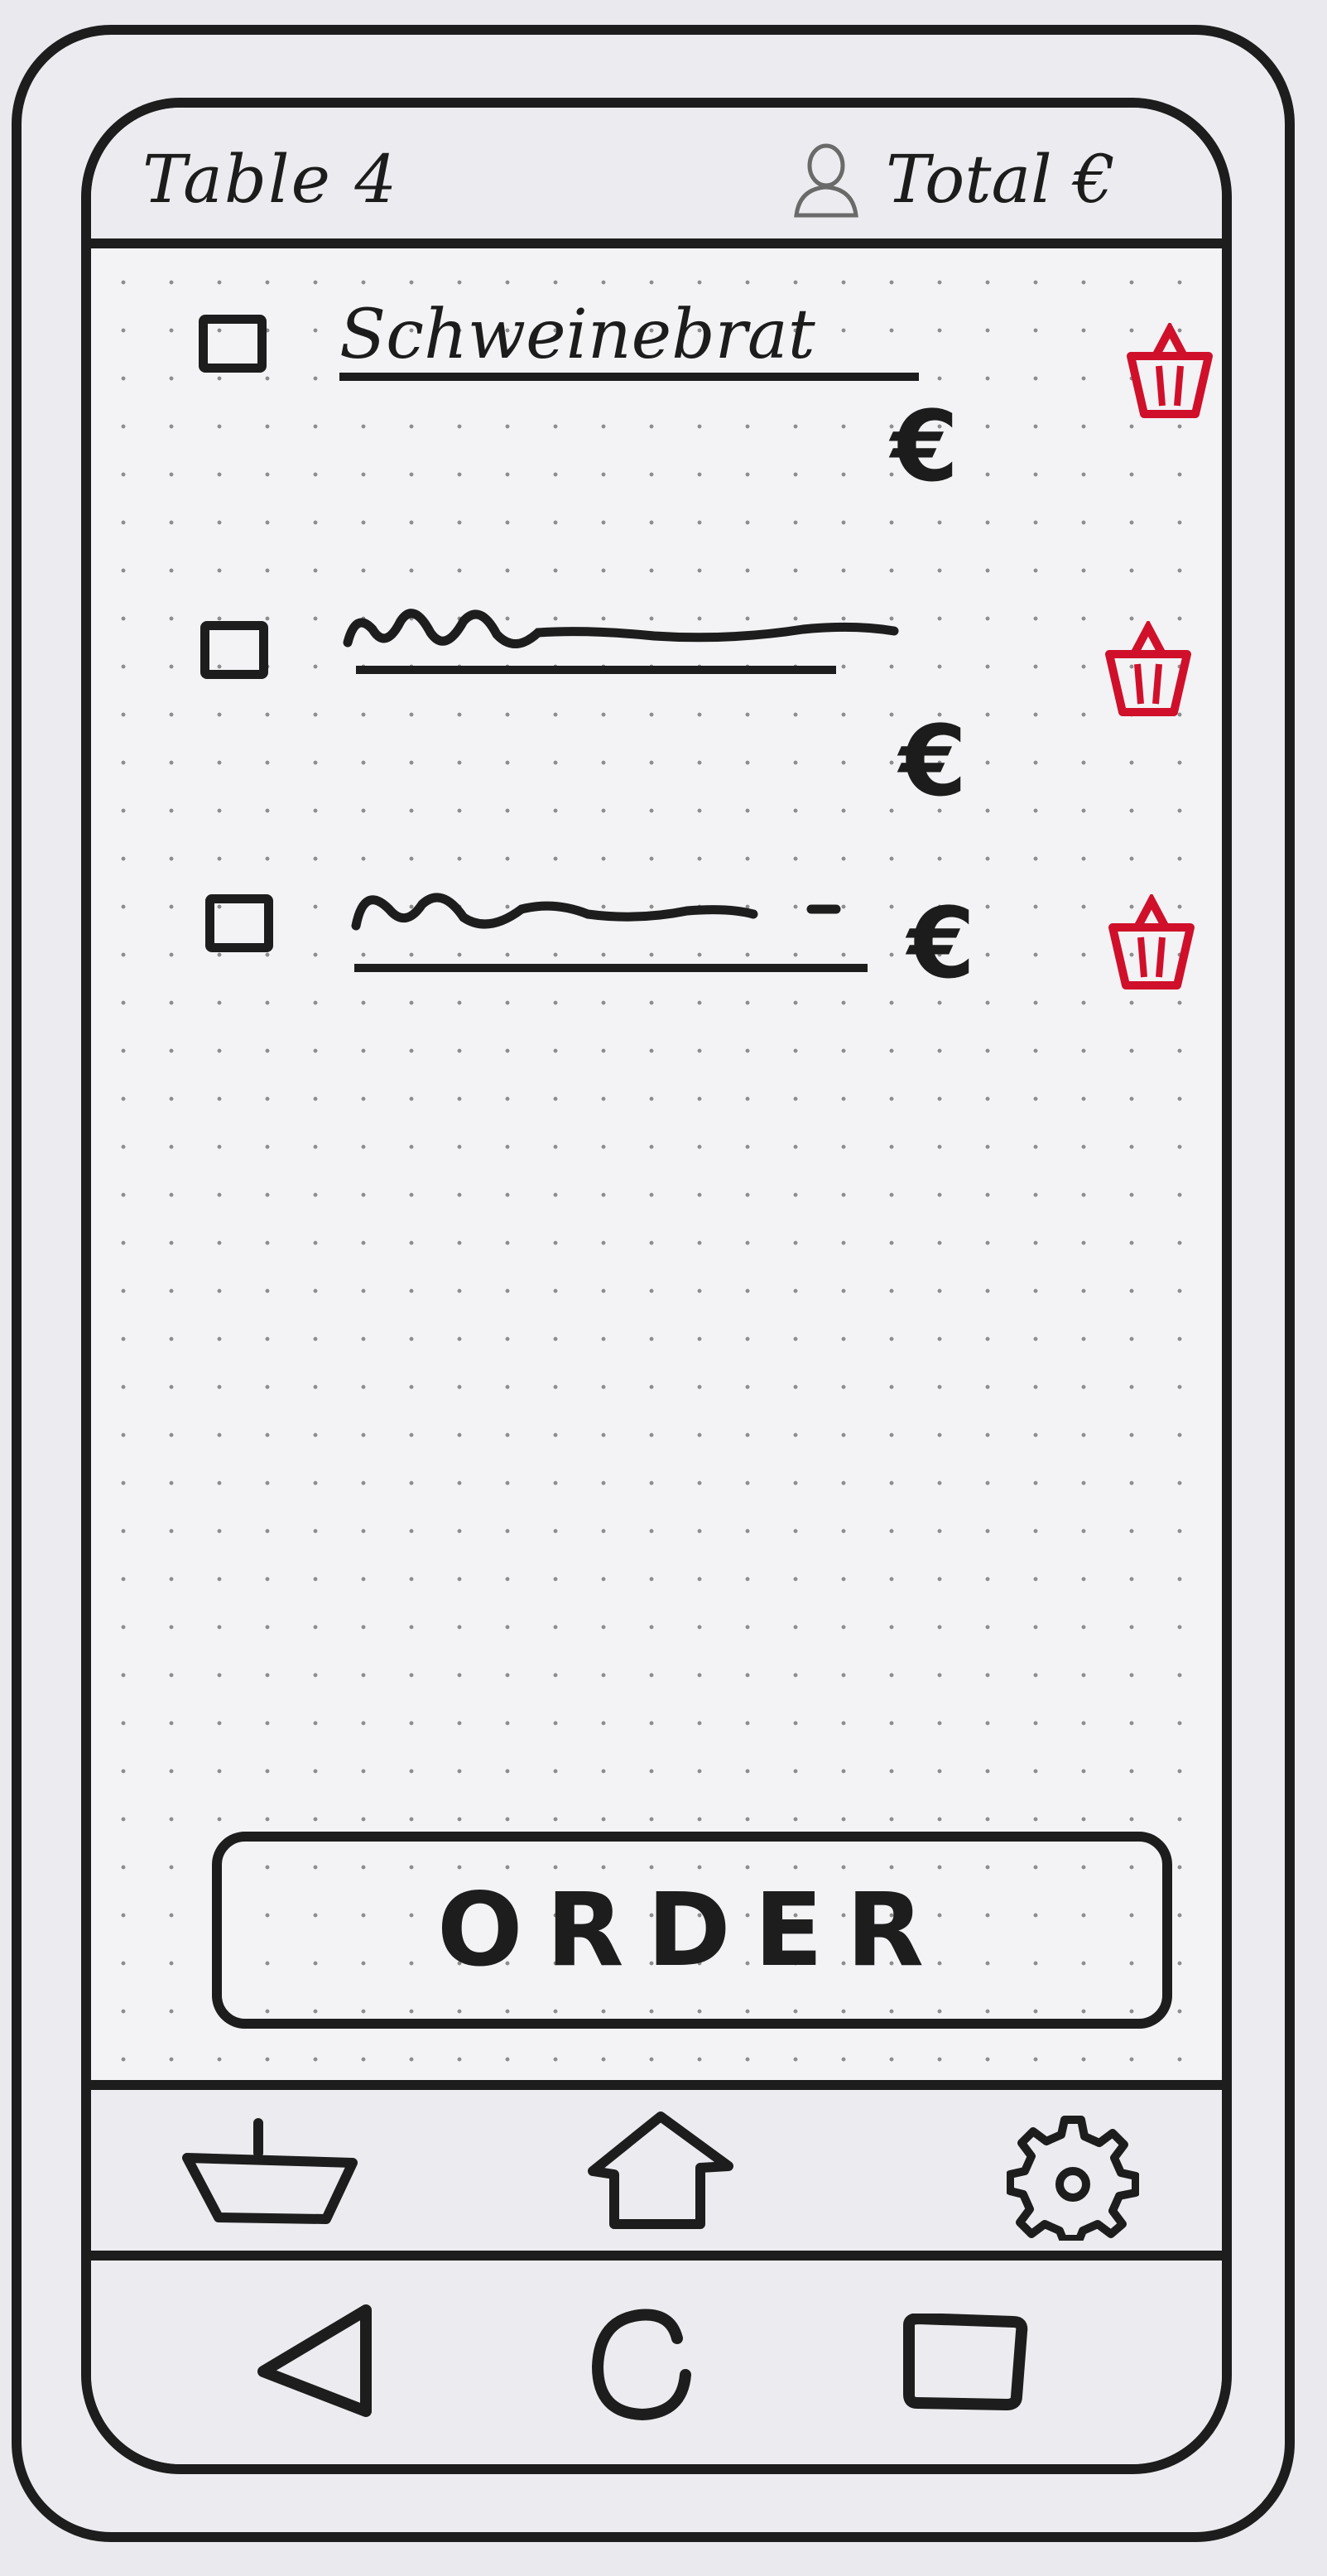  Describe the element at coordinates (1073, 2176) in the screenshot. I see `gear-icon` at that location.